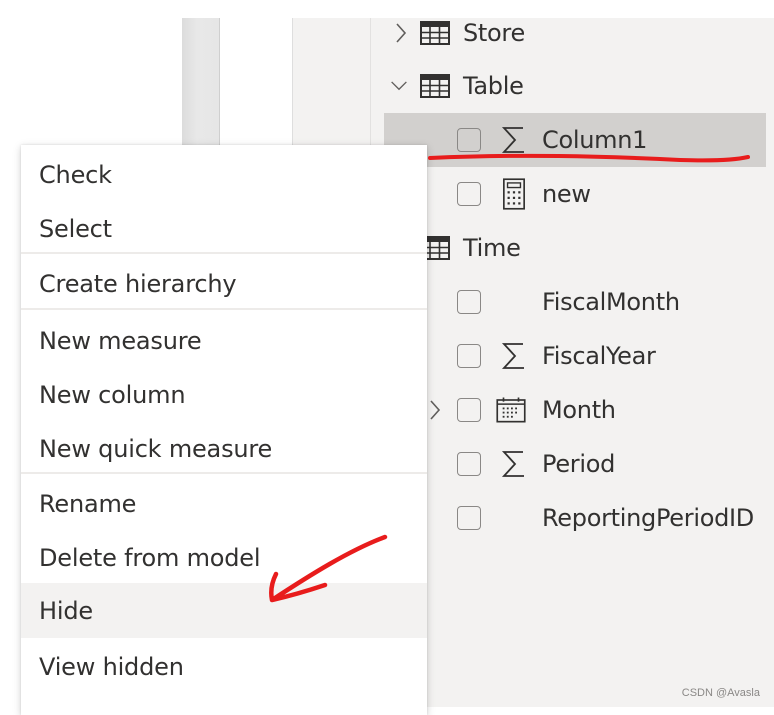  I want to click on menu-item-view-hidden: View hidden, so click(224, 666).